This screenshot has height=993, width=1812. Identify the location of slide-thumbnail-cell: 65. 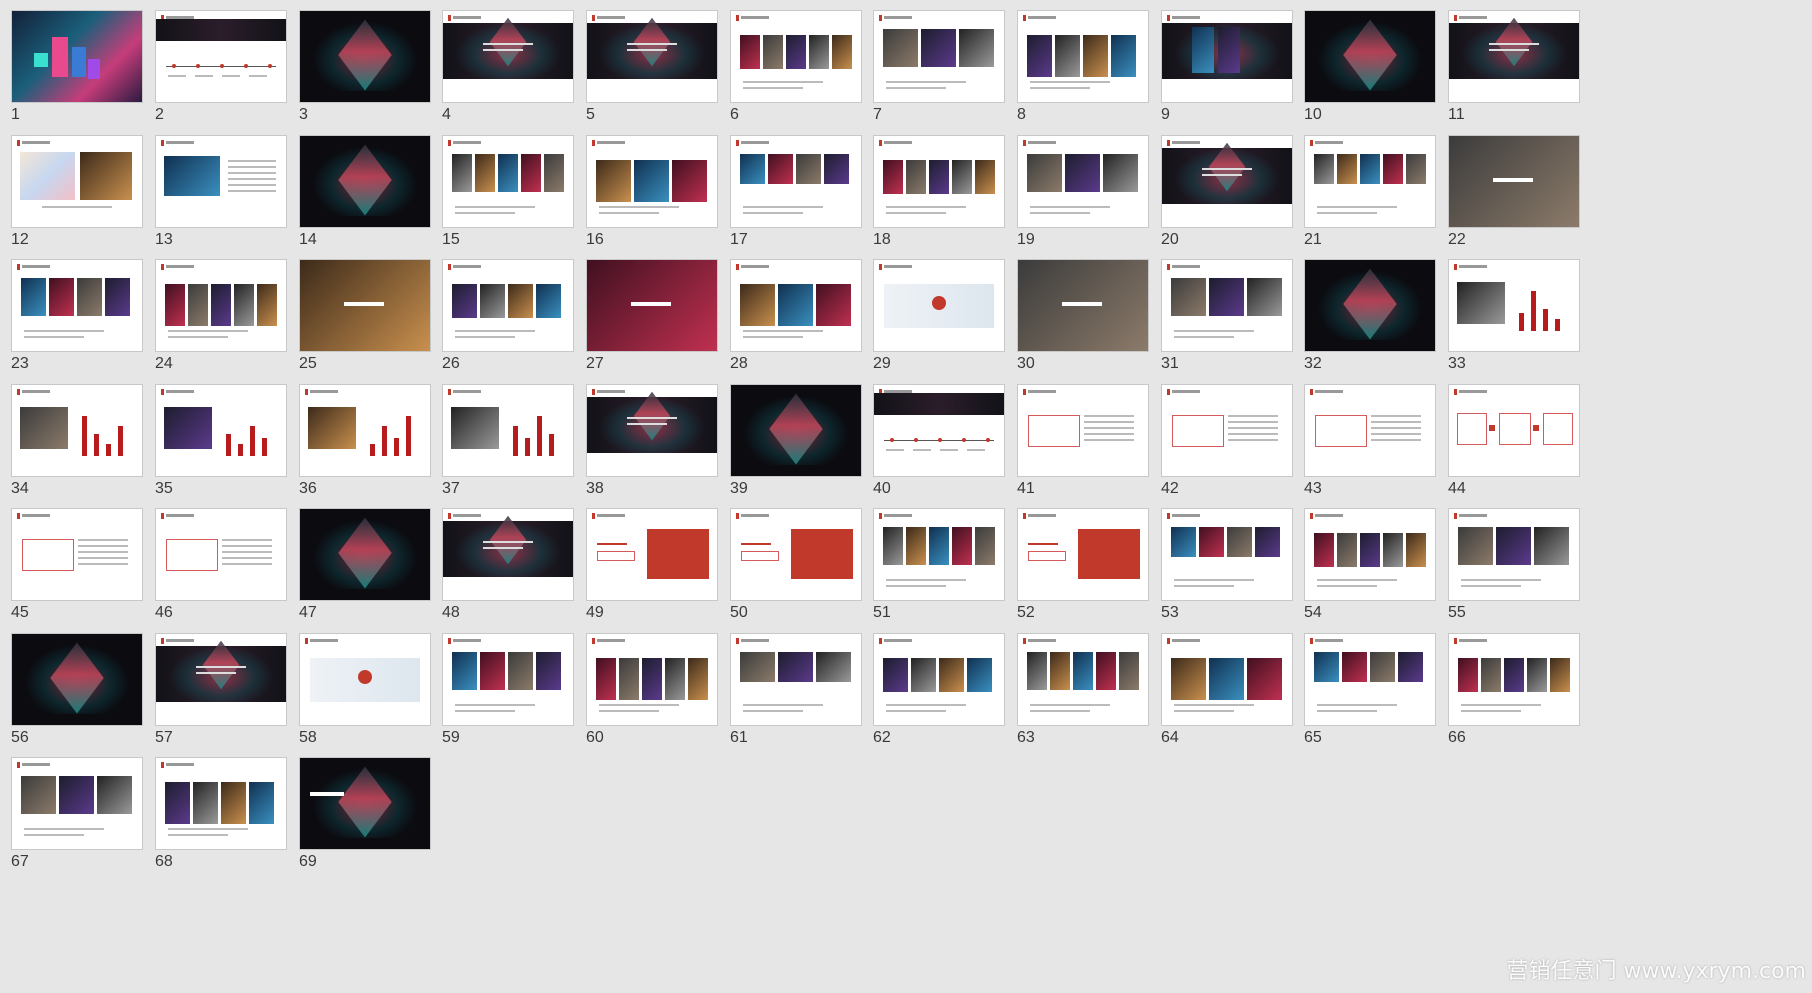
(1370, 689).